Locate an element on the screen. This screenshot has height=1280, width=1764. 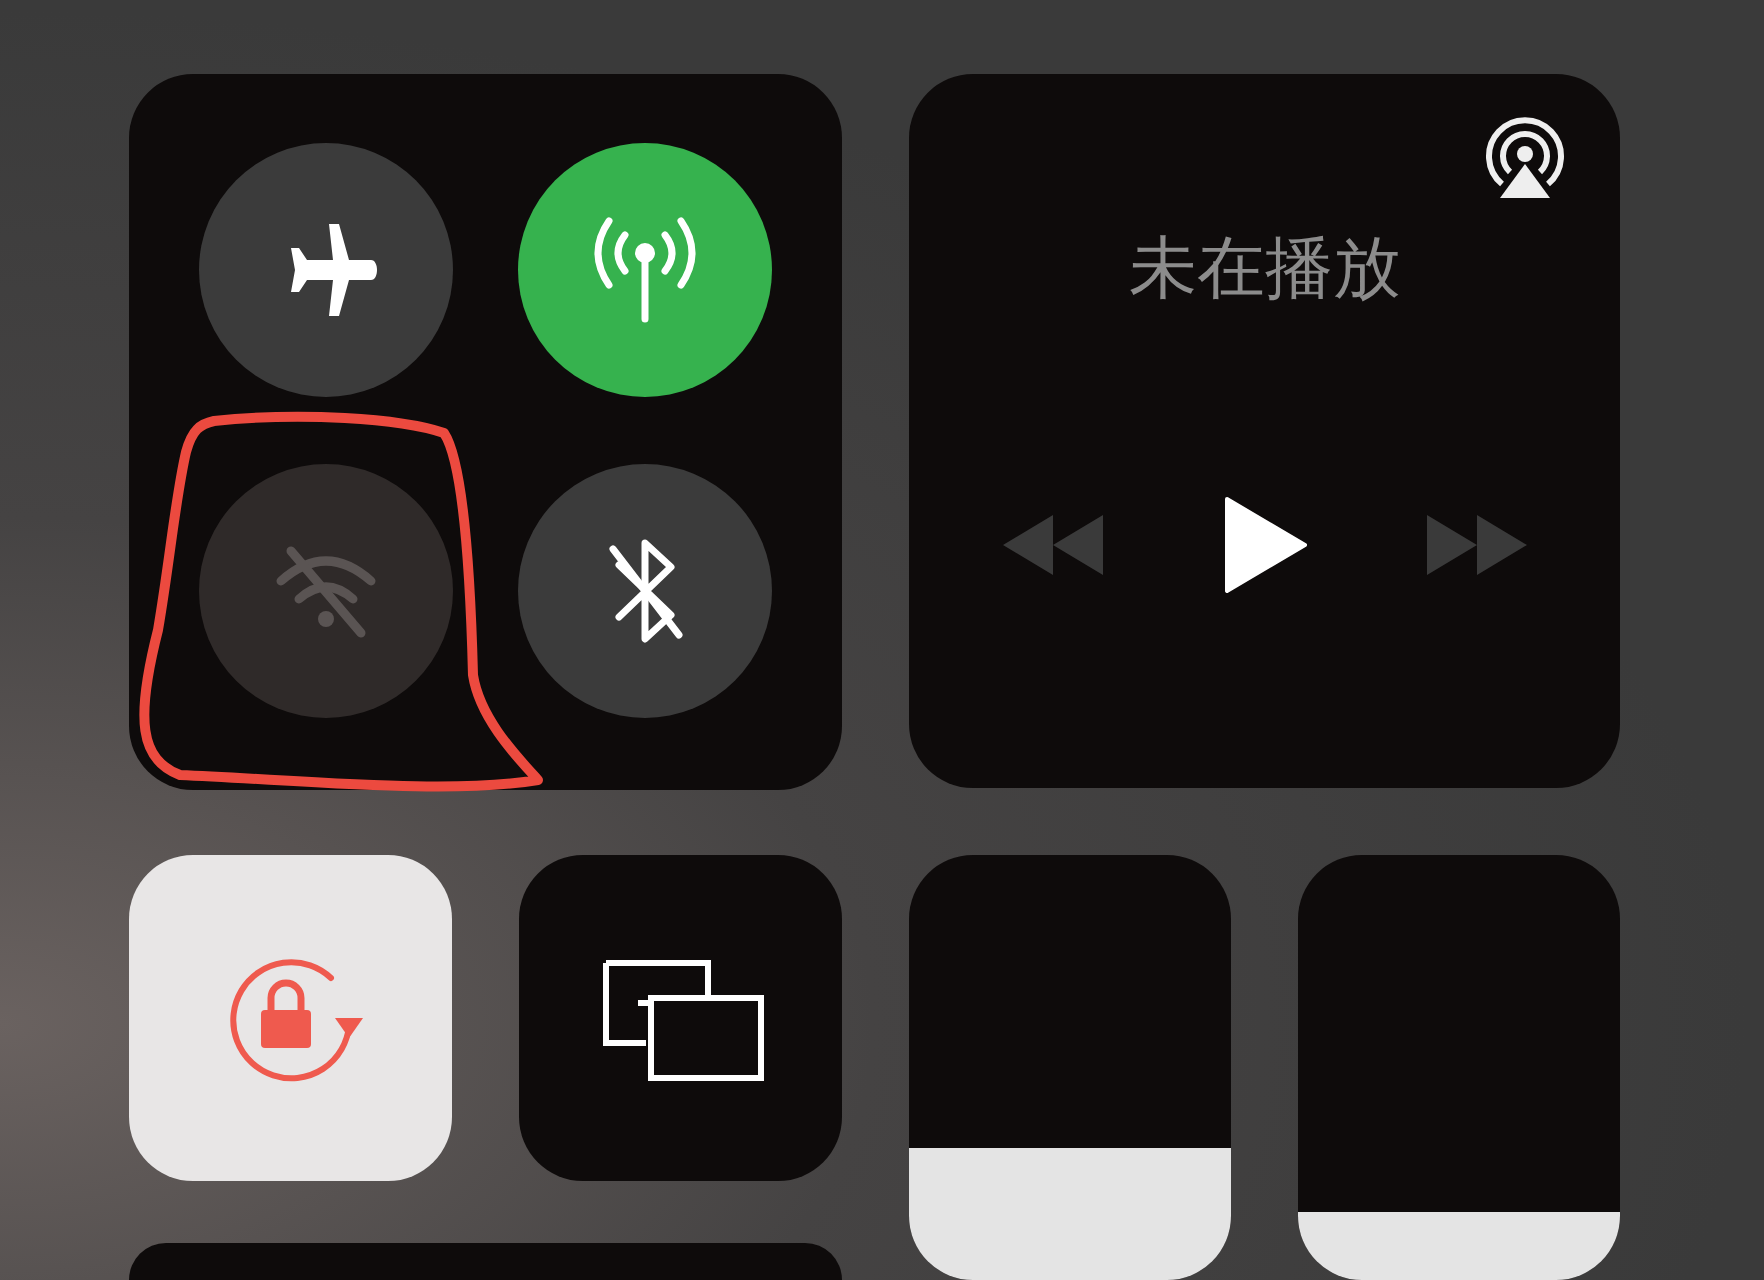
play-icon is located at coordinates (1264, 545).